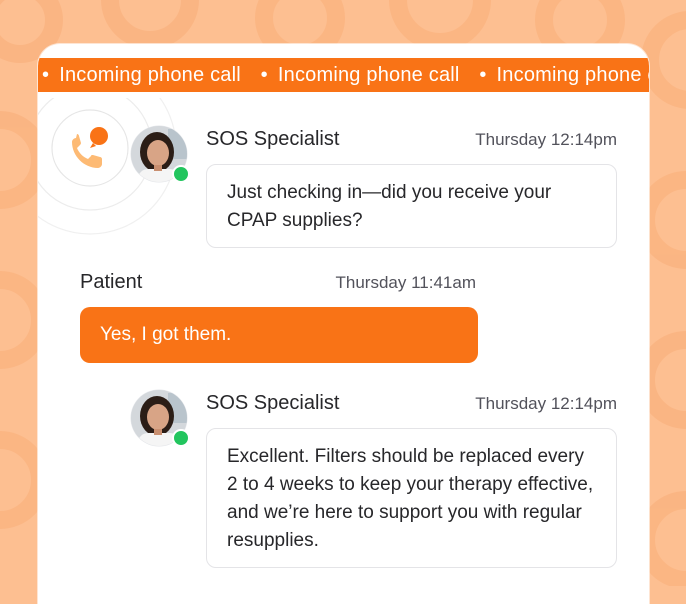 The height and width of the screenshot is (604, 686). What do you see at coordinates (405, 282) in the screenshot?
I see `message-time: Thursday 11:41am` at bounding box center [405, 282].